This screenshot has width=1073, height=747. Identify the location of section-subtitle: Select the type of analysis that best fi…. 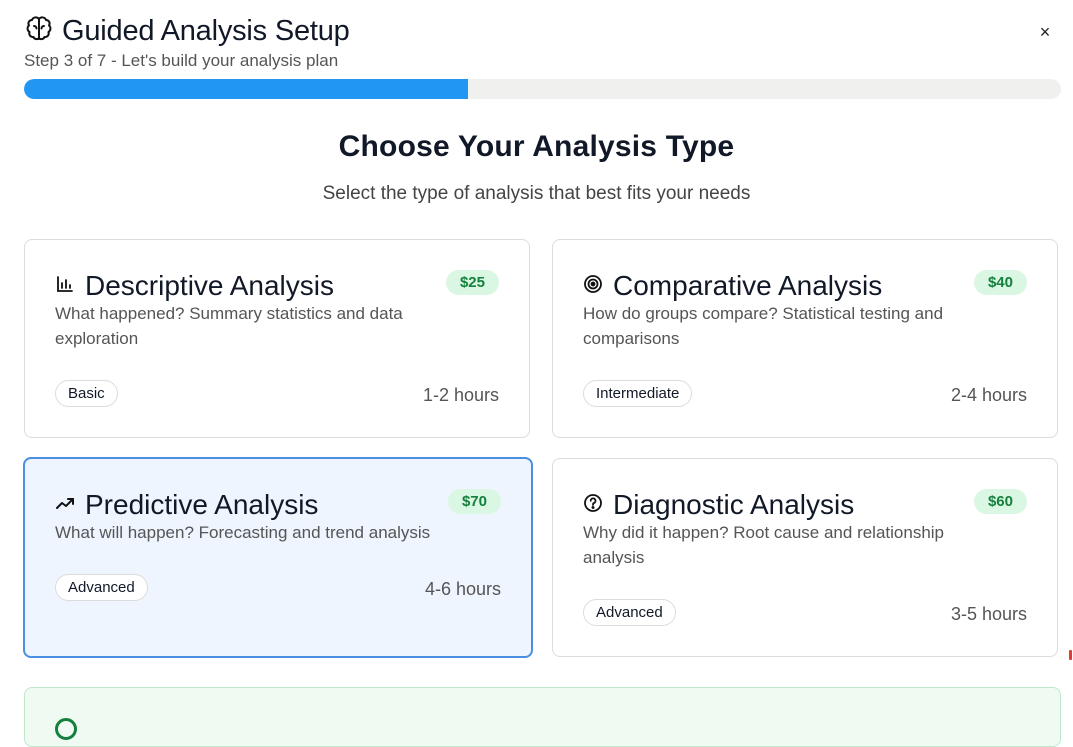
(536, 193).